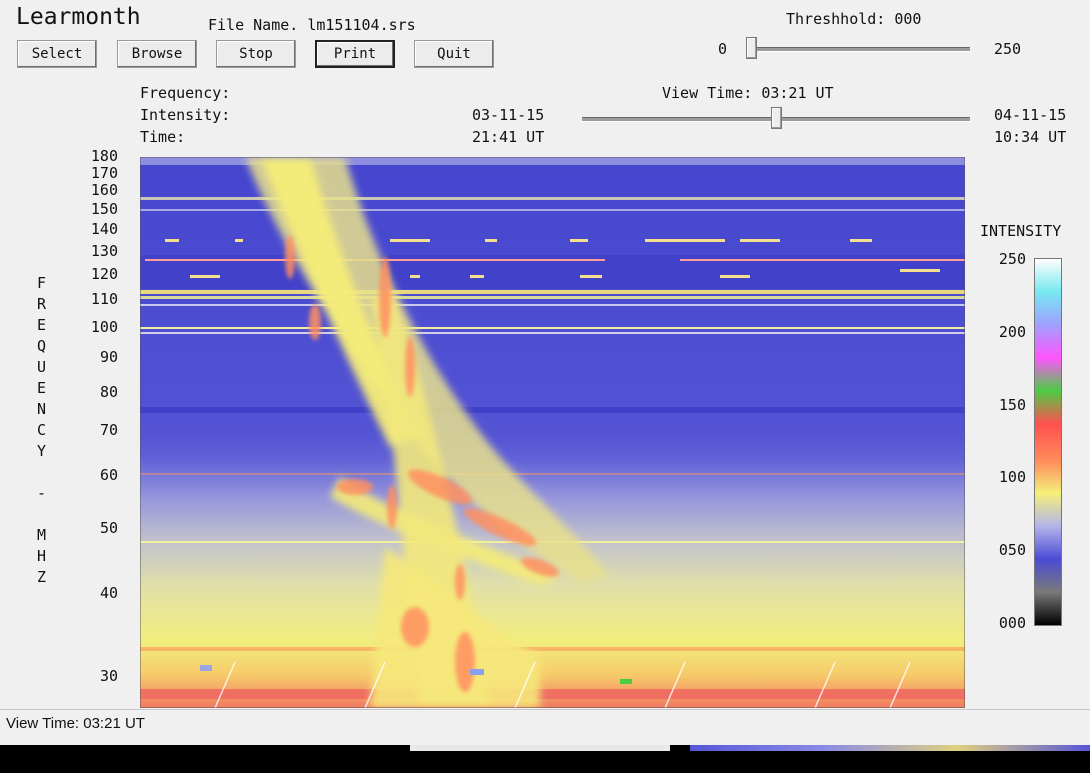 Image resolution: width=1090 pixels, height=773 pixels. Describe the element at coordinates (748, 93) in the screenshot. I see `view-time-label: View Time: 03:21 UT` at that location.